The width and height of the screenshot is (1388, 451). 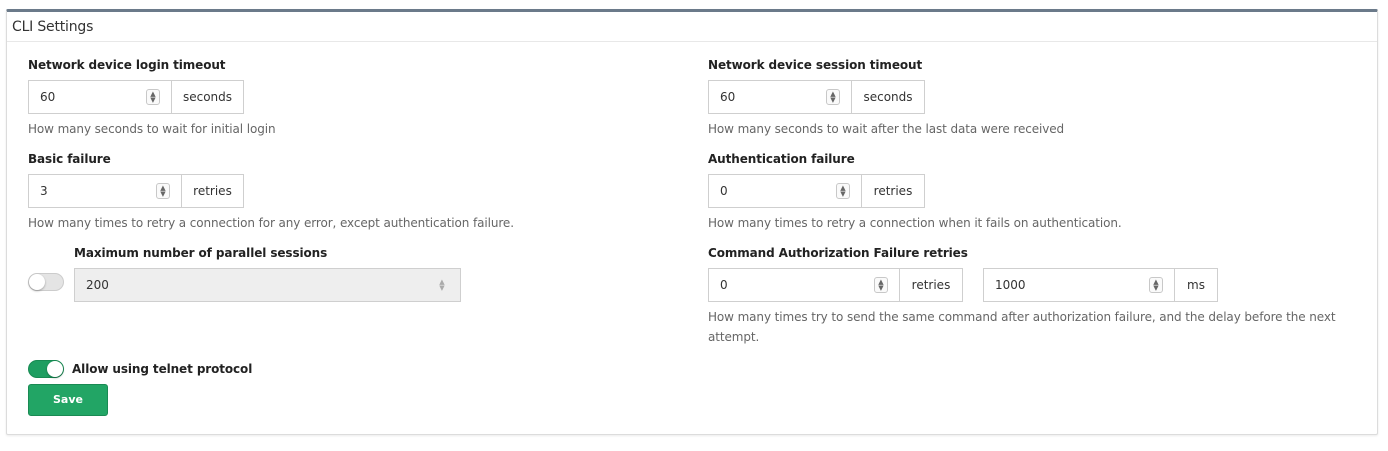 I want to click on login-timeout-value: 60, so click(x=48, y=97).